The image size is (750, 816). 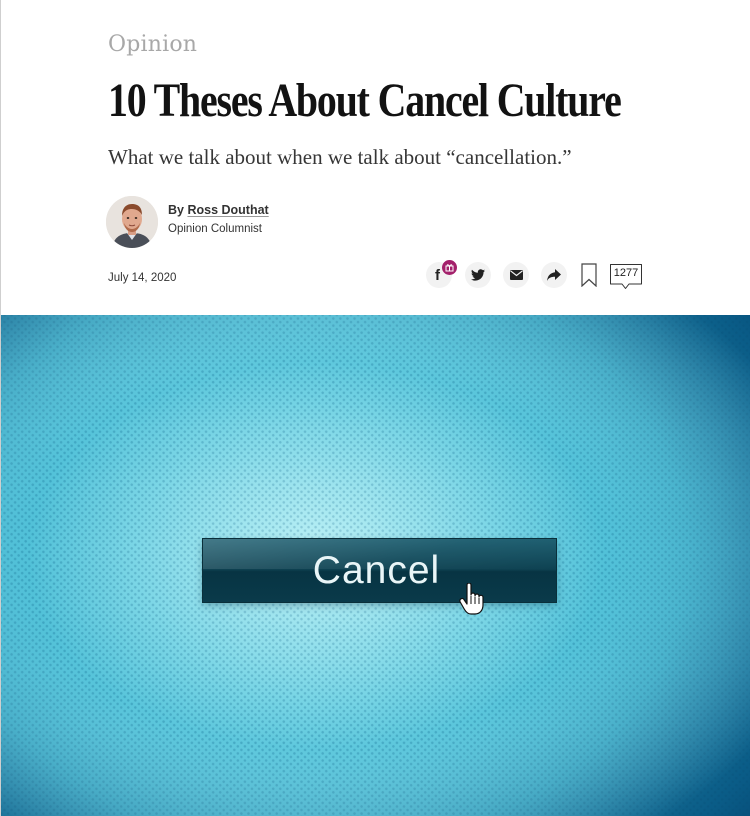 I want to click on facebook-share-button: f, so click(x=441, y=274).